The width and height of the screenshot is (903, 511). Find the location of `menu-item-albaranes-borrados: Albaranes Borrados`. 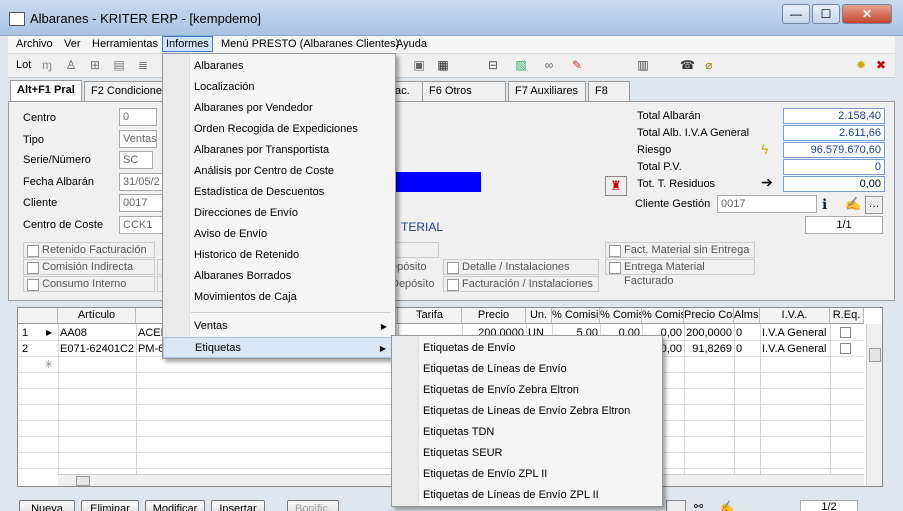

menu-item-albaranes-borrados: Albaranes Borrados is located at coordinates (279, 276).